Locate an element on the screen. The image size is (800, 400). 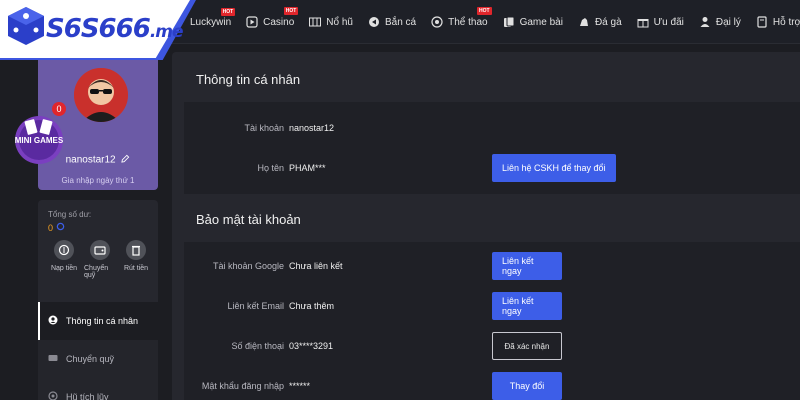
cards-icon is located at coordinates (509, 22).